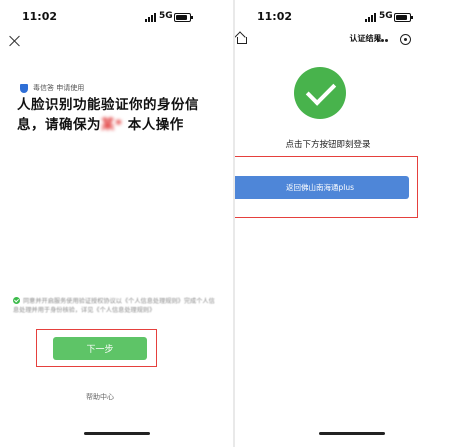 The width and height of the screenshot is (468, 447). I want to click on nav-bar: 认证结果, so click(351, 40).